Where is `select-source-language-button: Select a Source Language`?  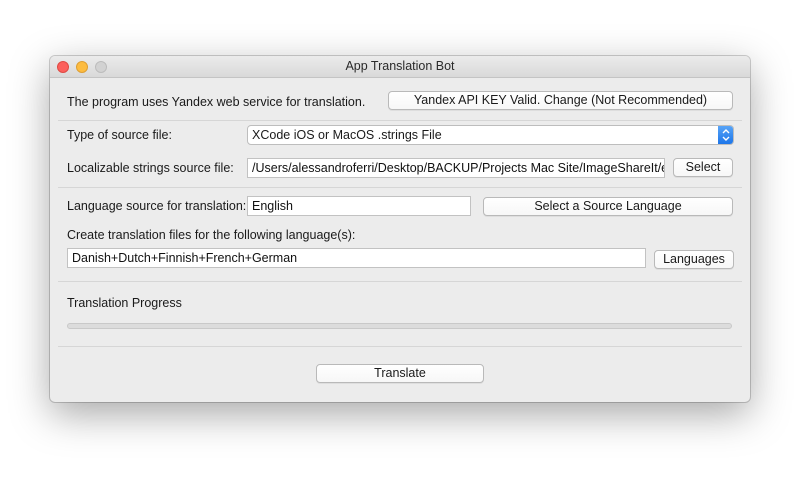 select-source-language-button: Select a Source Language is located at coordinates (608, 206).